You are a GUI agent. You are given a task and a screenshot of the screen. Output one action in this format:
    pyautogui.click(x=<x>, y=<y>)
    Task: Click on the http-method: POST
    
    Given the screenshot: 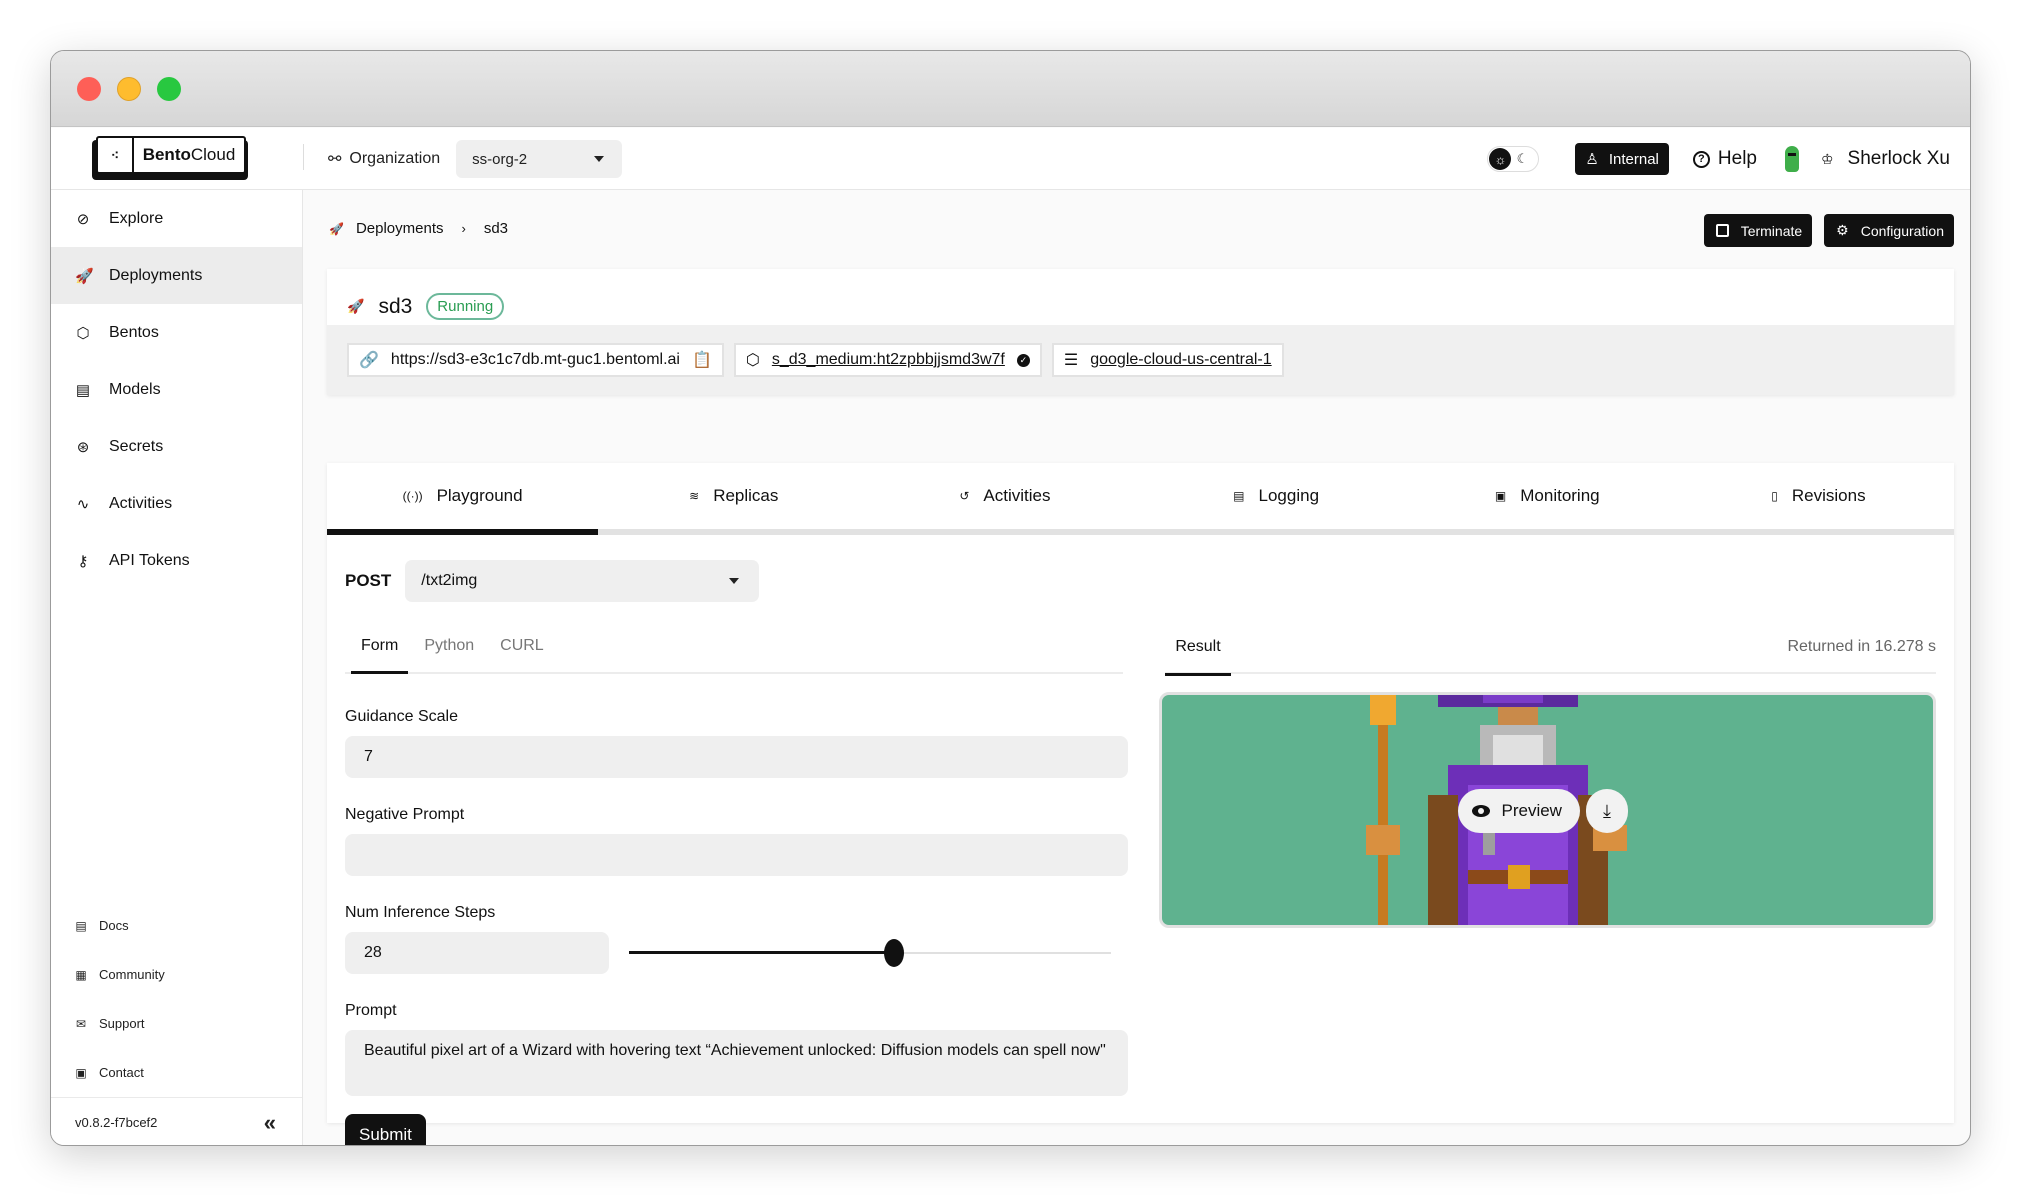 What is the action you would take?
    pyautogui.click(x=368, y=580)
    